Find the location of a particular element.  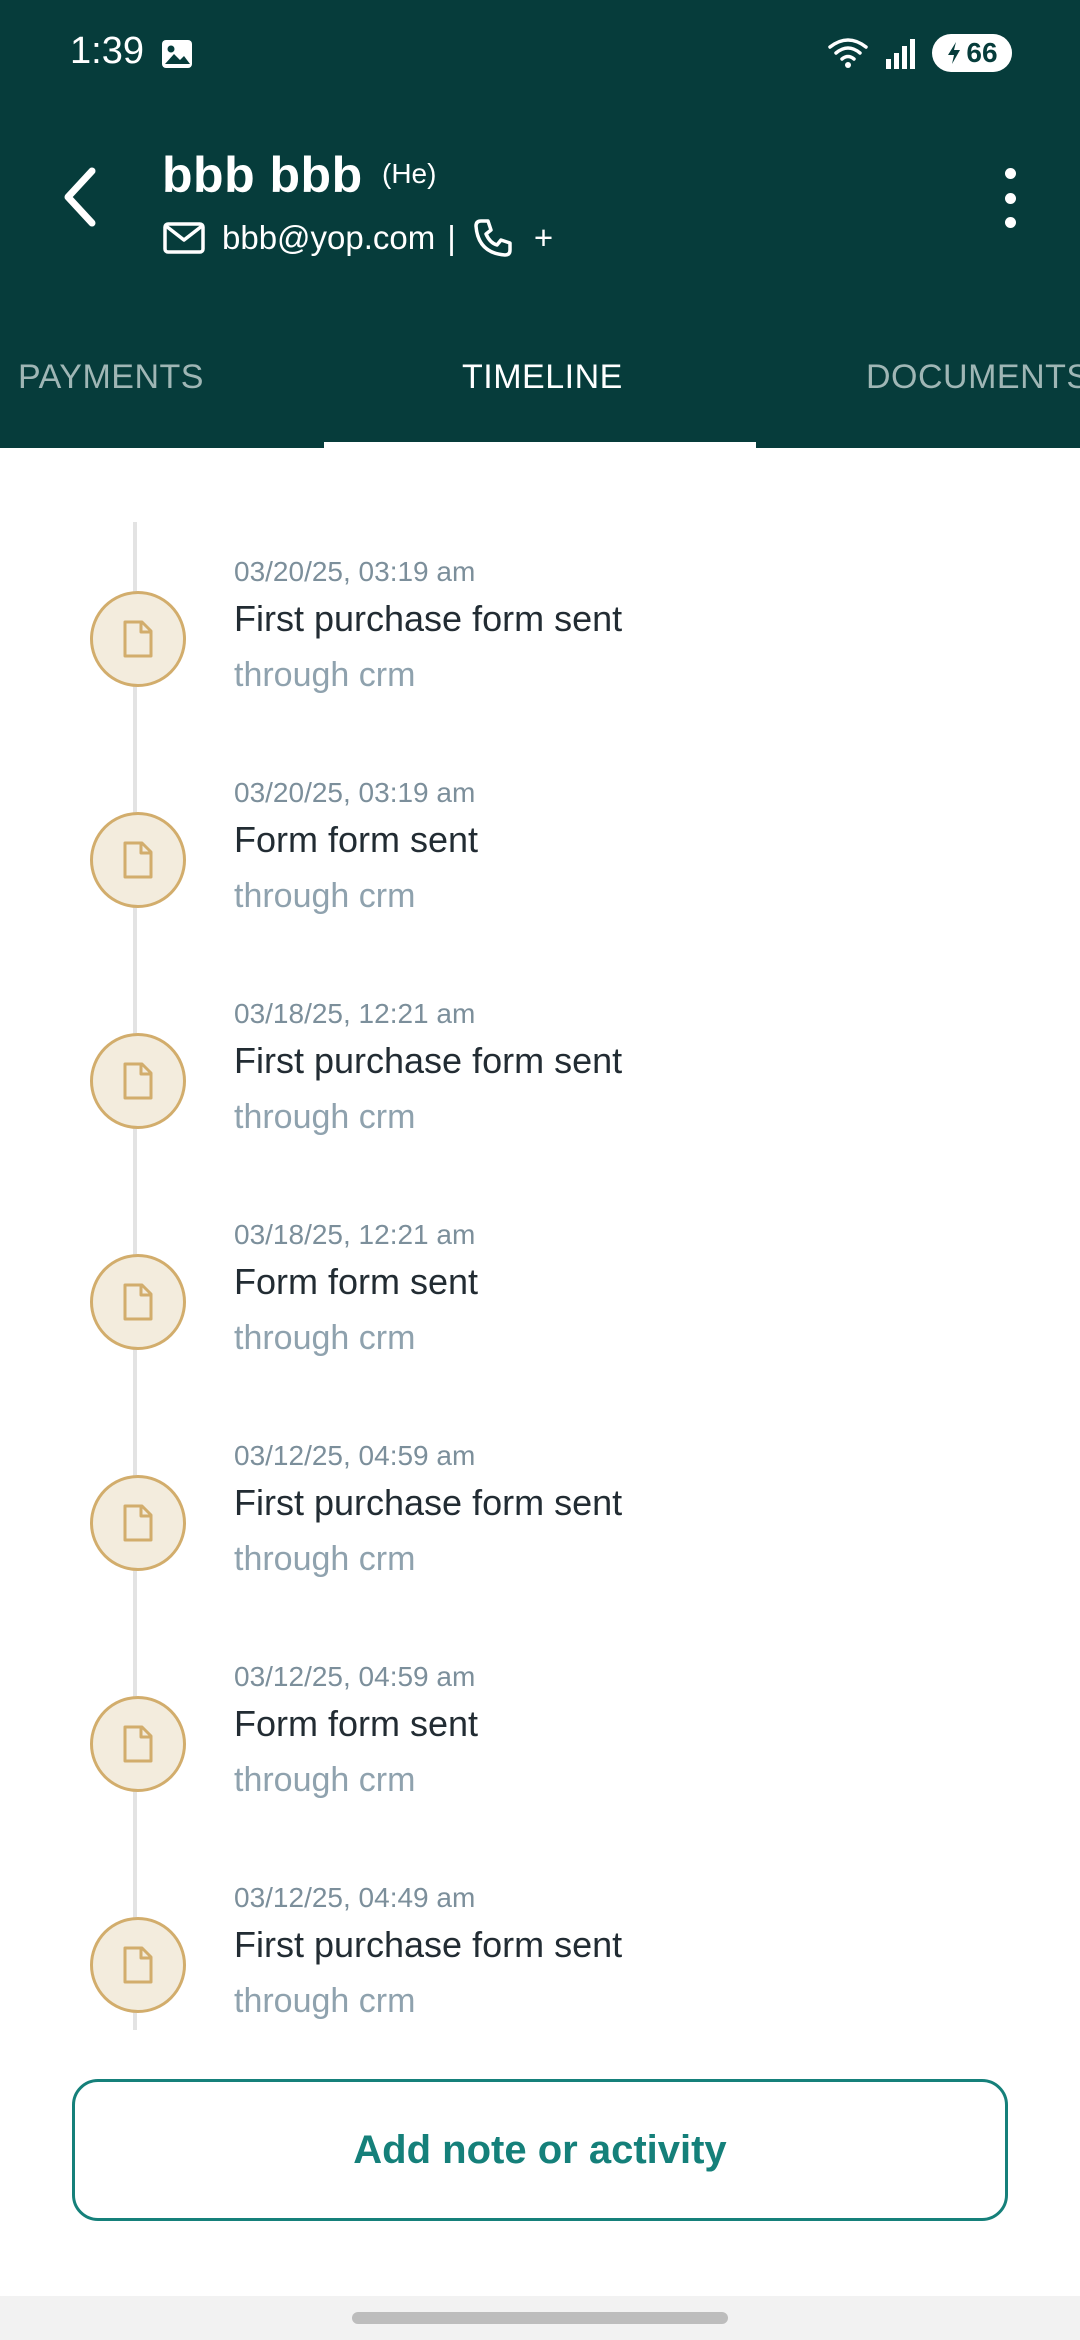

tab-bar: PAYMENTS TIMELINE DOCUMENTS is located at coordinates (540, 389).